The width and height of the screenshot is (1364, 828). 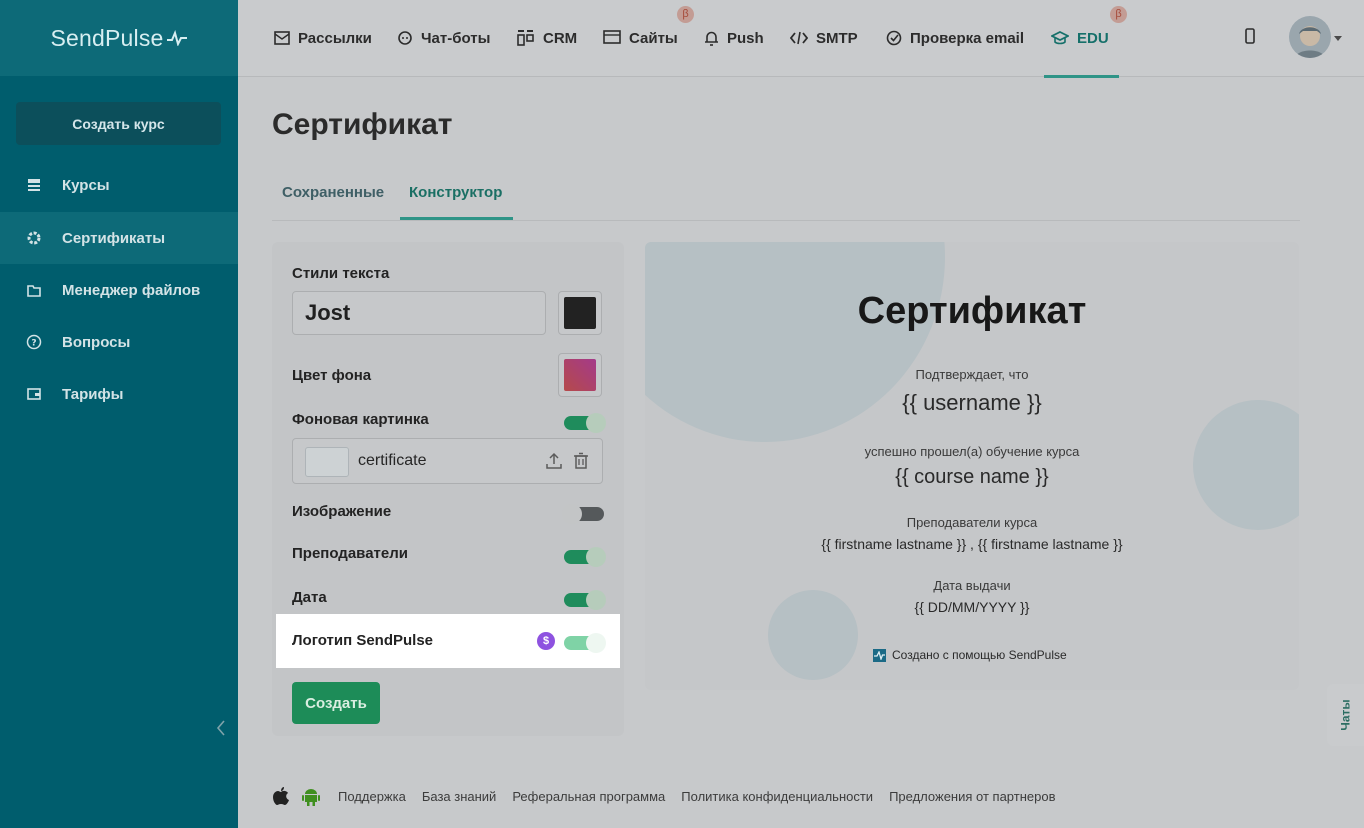 What do you see at coordinates (447, 461) in the screenshot?
I see `bg-image-file: certificate` at bounding box center [447, 461].